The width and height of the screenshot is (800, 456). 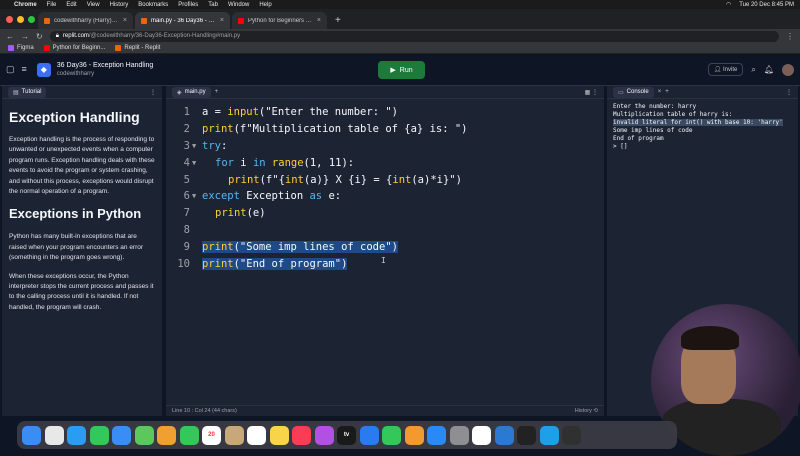 What do you see at coordinates (725, 69) in the screenshot?
I see `invite-button: 👤︎ Invite` at bounding box center [725, 69].